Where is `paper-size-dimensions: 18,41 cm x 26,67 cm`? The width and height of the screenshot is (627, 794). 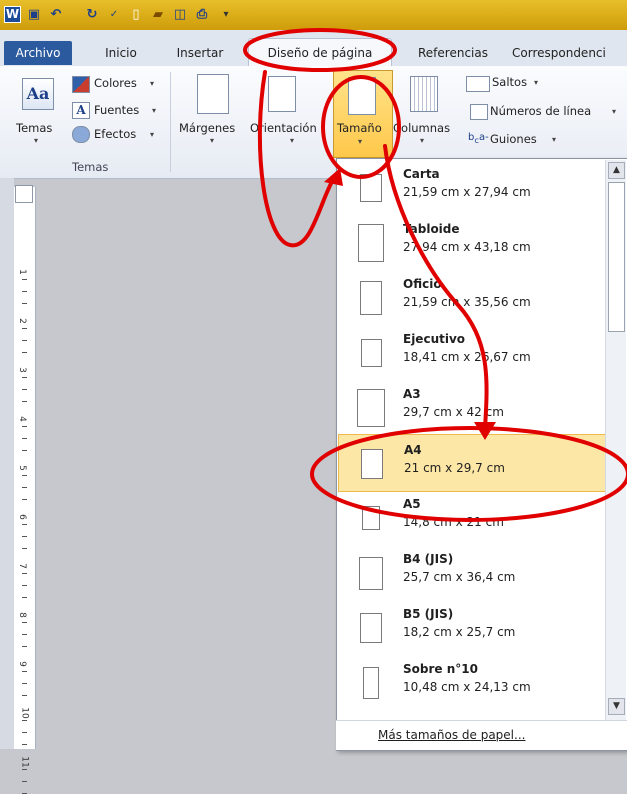
paper-size-dimensions: 18,41 cm x 26,67 cm is located at coordinates (467, 357).